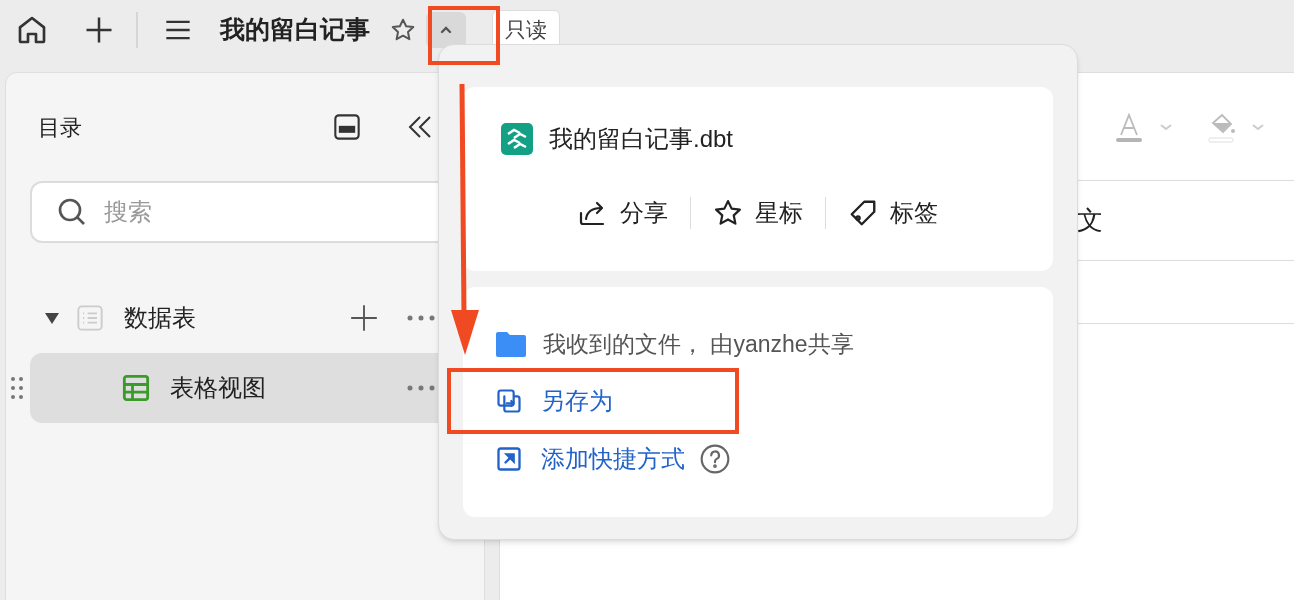  I want to click on home-icon, so click(32, 30).